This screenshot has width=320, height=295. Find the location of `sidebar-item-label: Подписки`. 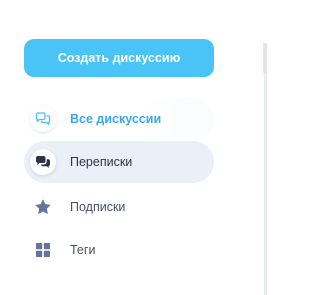

sidebar-item-label: Подписки is located at coordinates (98, 207).